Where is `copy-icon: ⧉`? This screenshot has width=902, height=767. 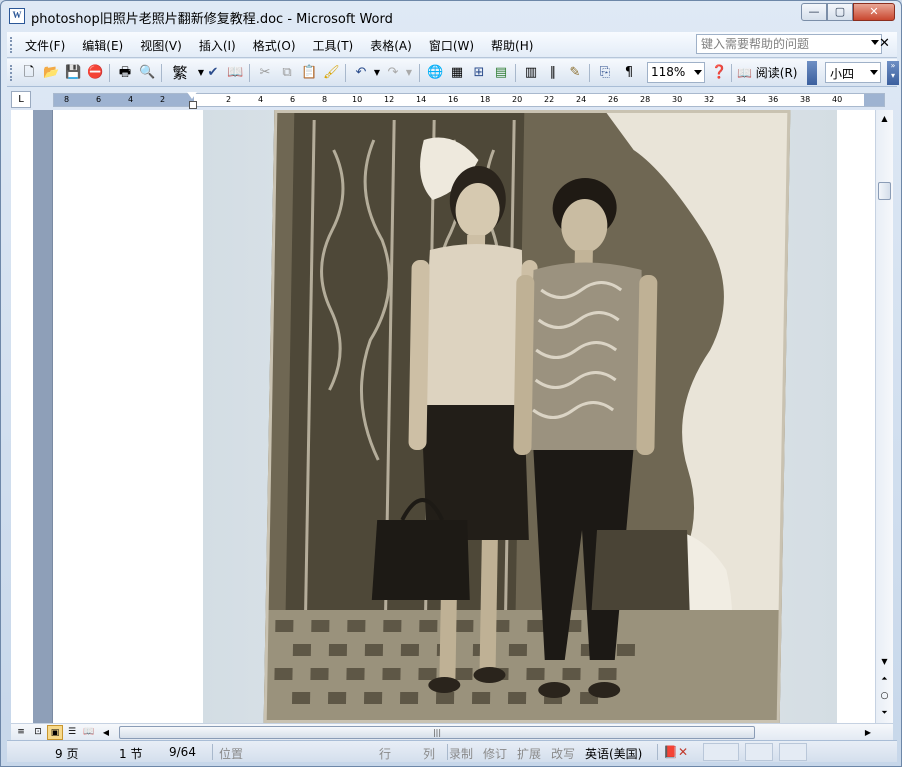
copy-icon: ⧉ is located at coordinates (287, 73).